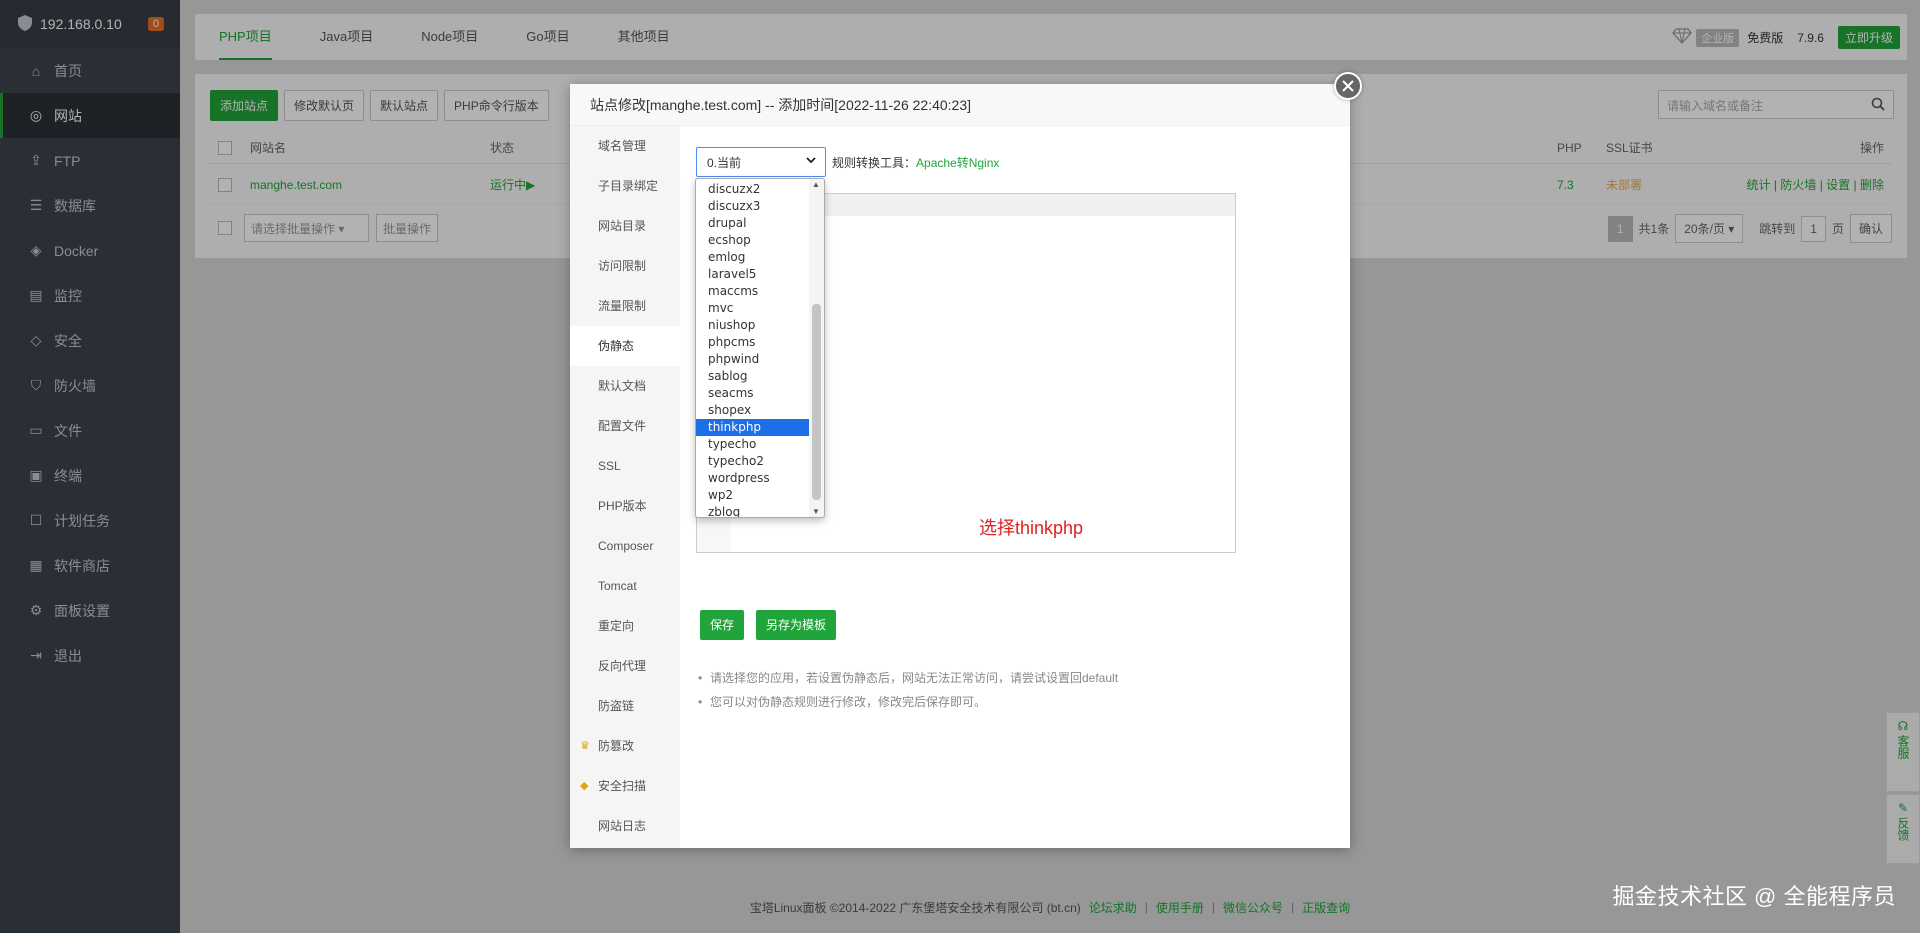  I want to click on modal-nav-label: 域名管理, so click(622, 146).